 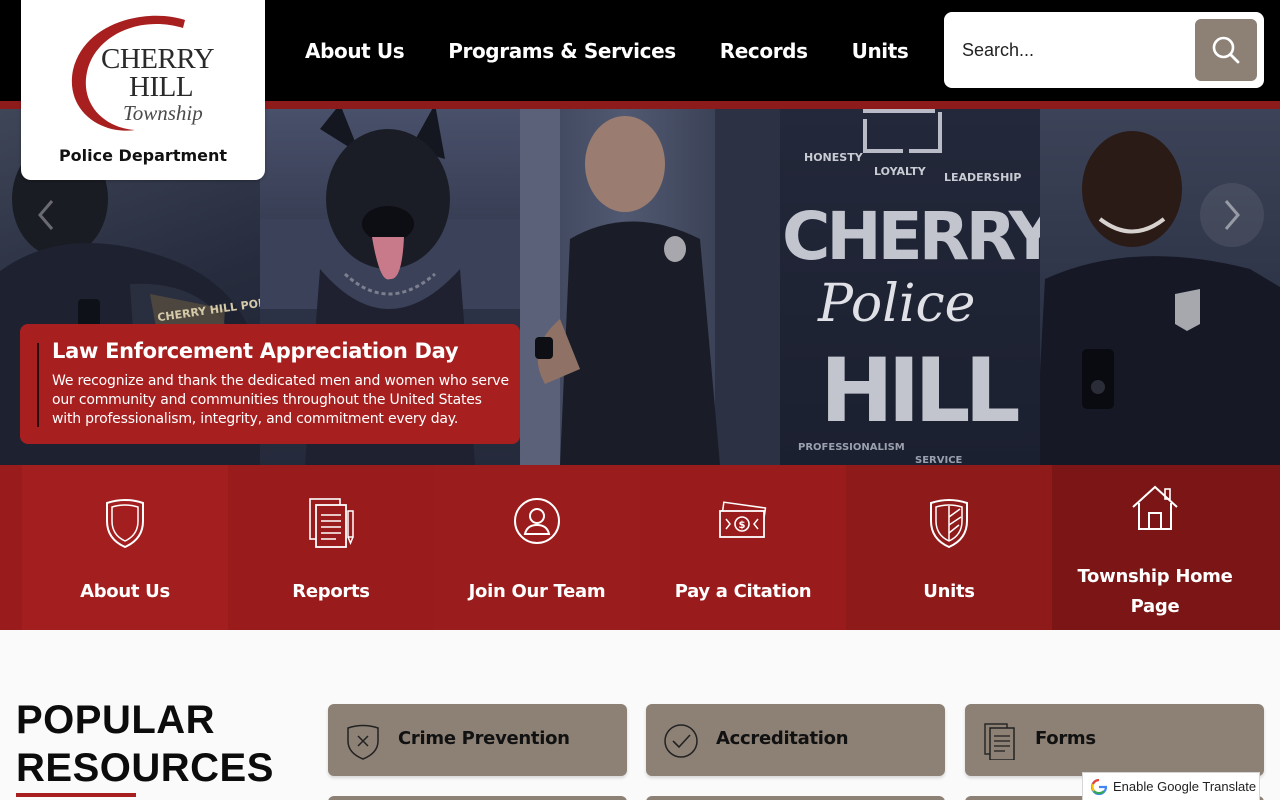 What do you see at coordinates (1155, 591) in the screenshot?
I see `quick-link-label: Township Home Page` at bounding box center [1155, 591].